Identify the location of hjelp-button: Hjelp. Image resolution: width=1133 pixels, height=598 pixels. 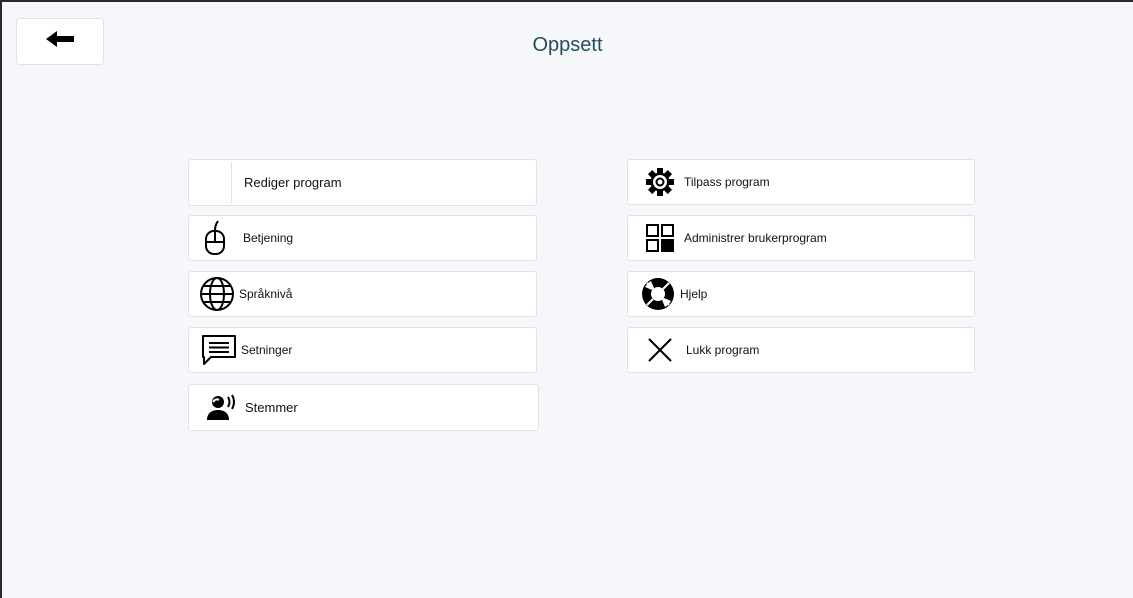
(801, 294).